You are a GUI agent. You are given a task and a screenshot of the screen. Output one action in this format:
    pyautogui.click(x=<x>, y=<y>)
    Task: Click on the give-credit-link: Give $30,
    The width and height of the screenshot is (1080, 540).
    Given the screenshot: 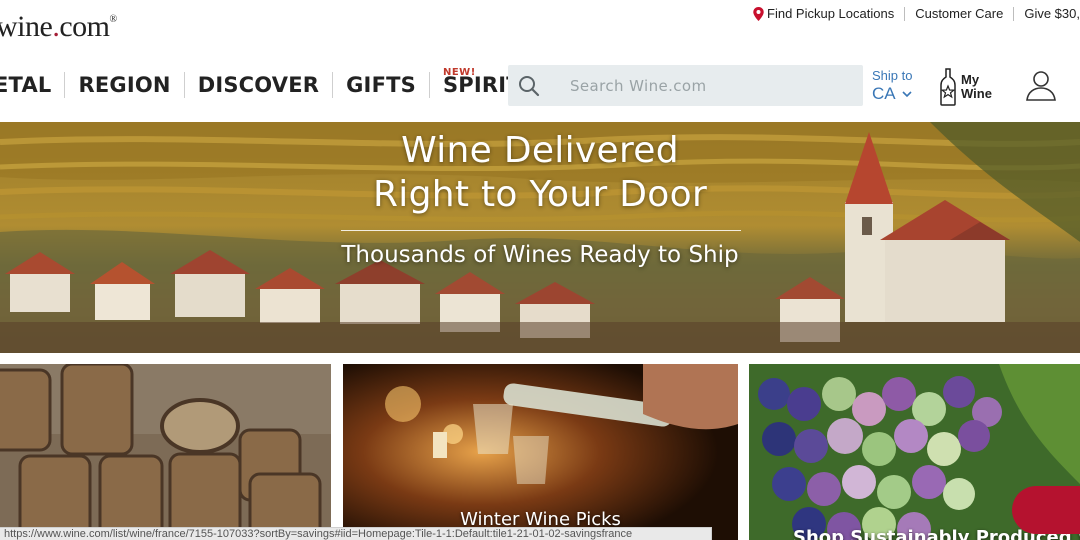 What is the action you would take?
    pyautogui.click(x=1047, y=14)
    